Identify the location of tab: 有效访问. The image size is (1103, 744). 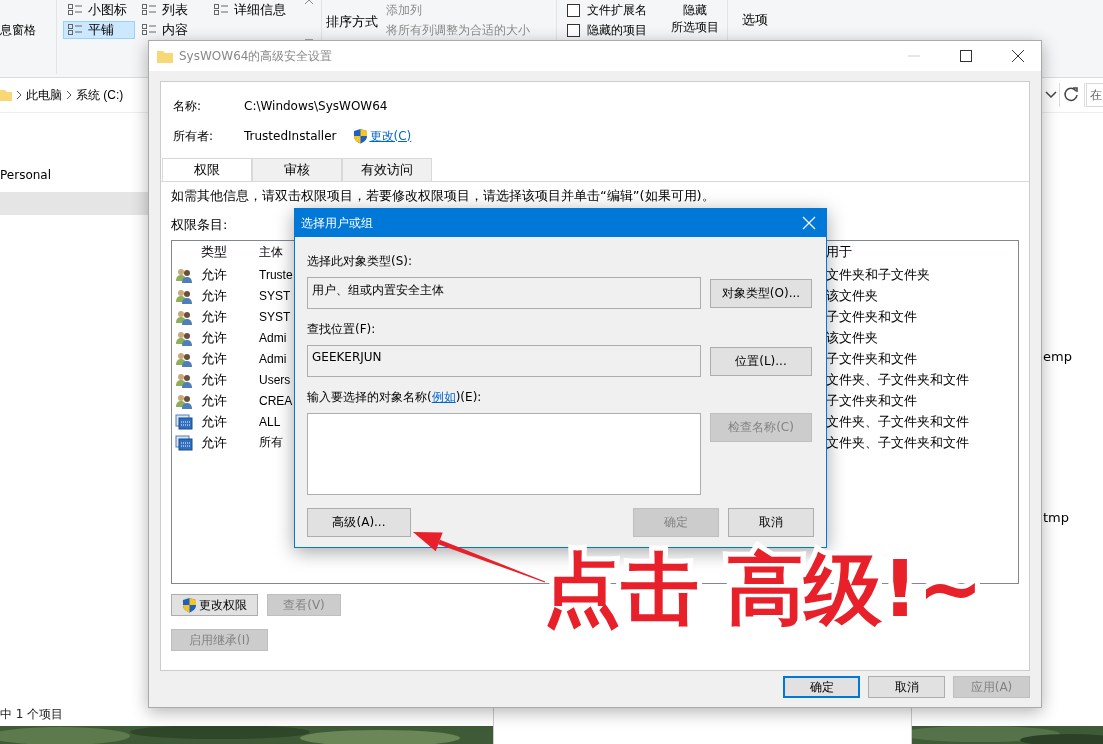
(387, 169).